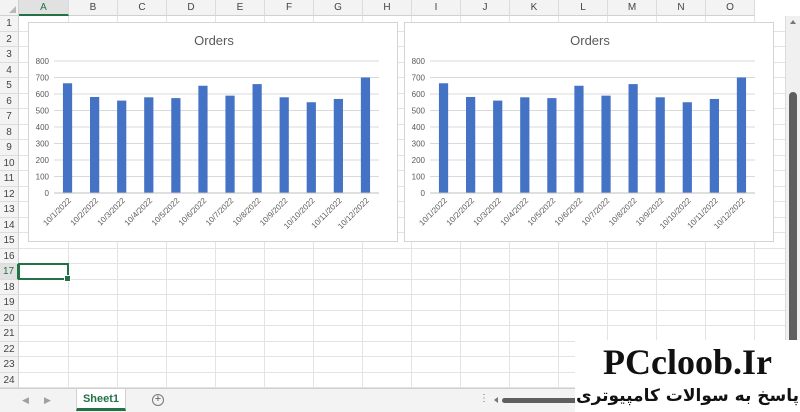 This screenshot has height=412, width=800. Describe the element at coordinates (9, 55) in the screenshot. I see `row-header-3: 3` at that location.